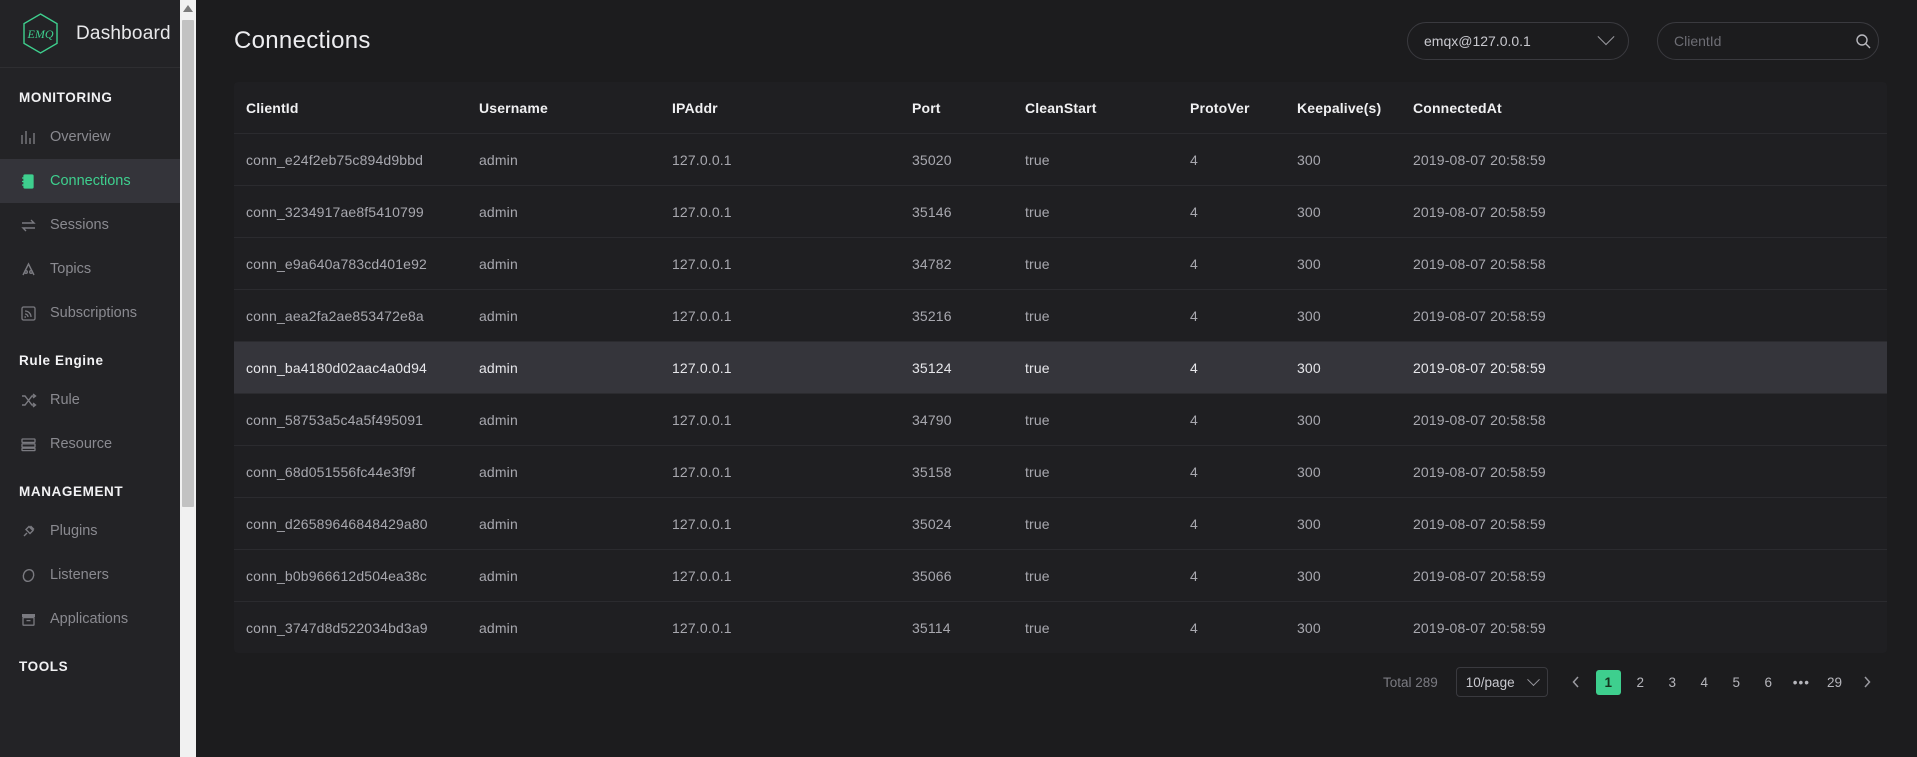  I want to click on rss-icon, so click(28, 313).